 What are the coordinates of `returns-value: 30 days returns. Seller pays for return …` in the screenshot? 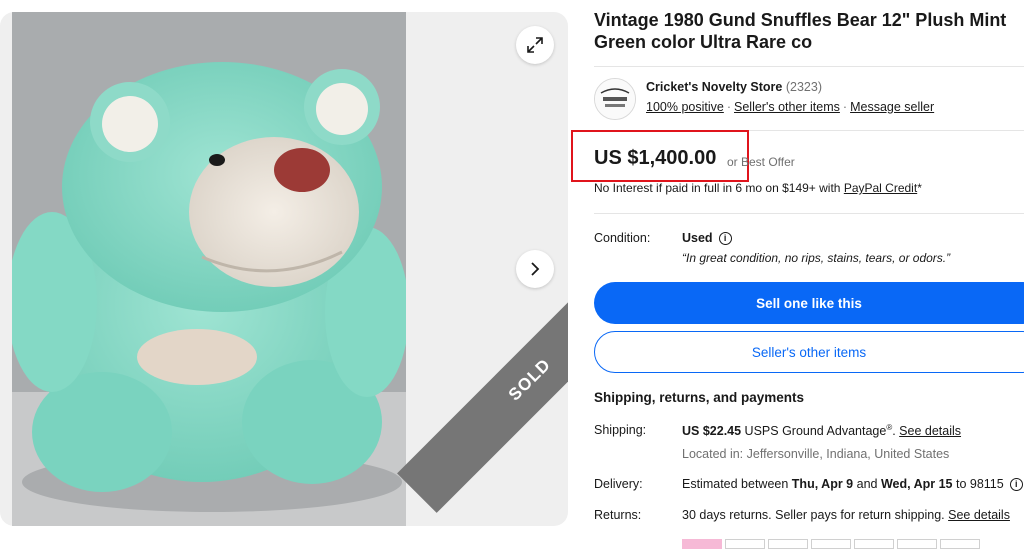 It's located at (846, 515).